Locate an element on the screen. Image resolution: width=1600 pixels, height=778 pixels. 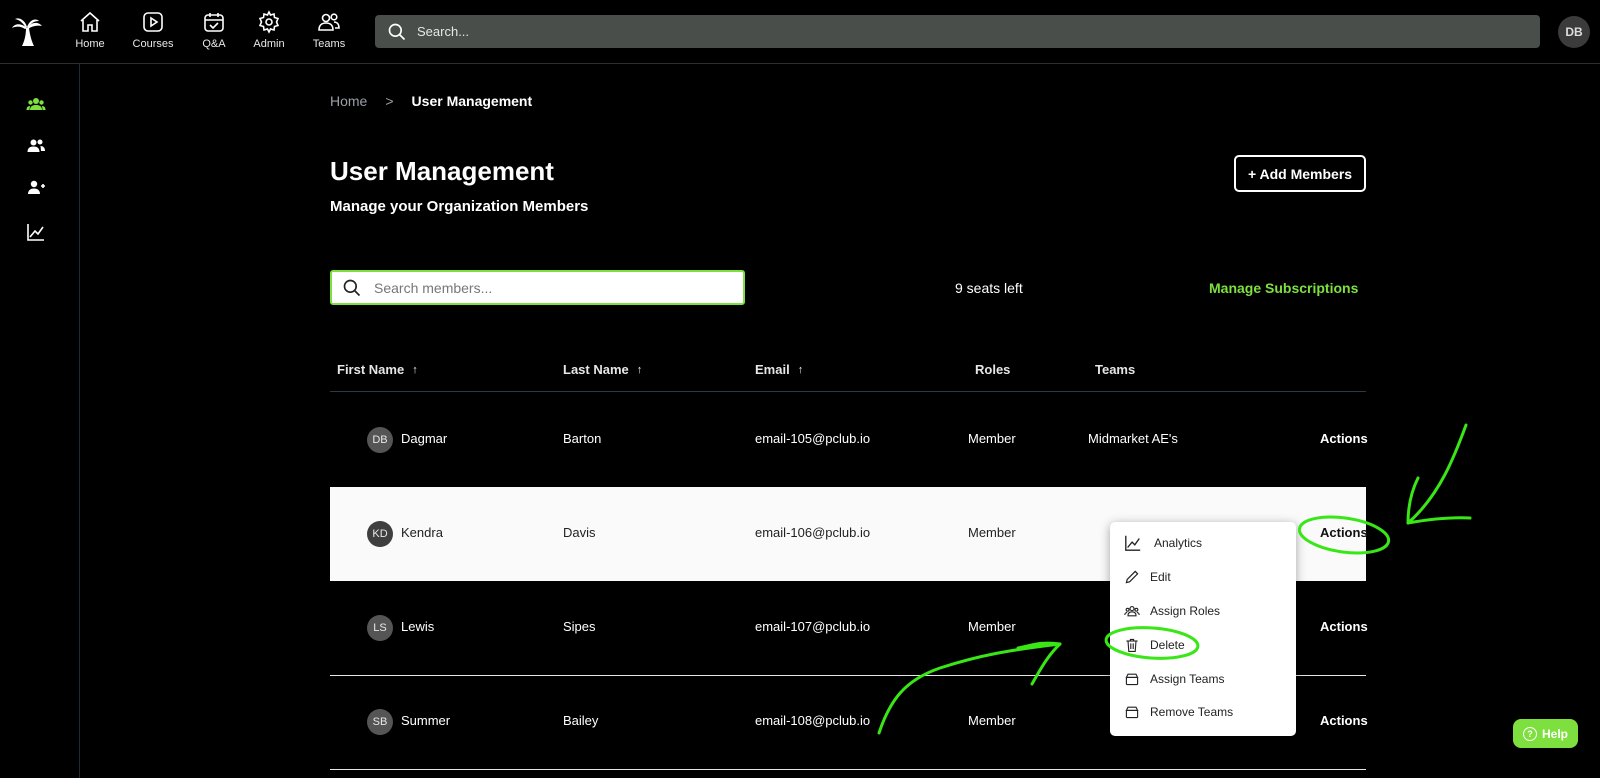
nav-admin-label: Admin is located at coordinates (269, 44).